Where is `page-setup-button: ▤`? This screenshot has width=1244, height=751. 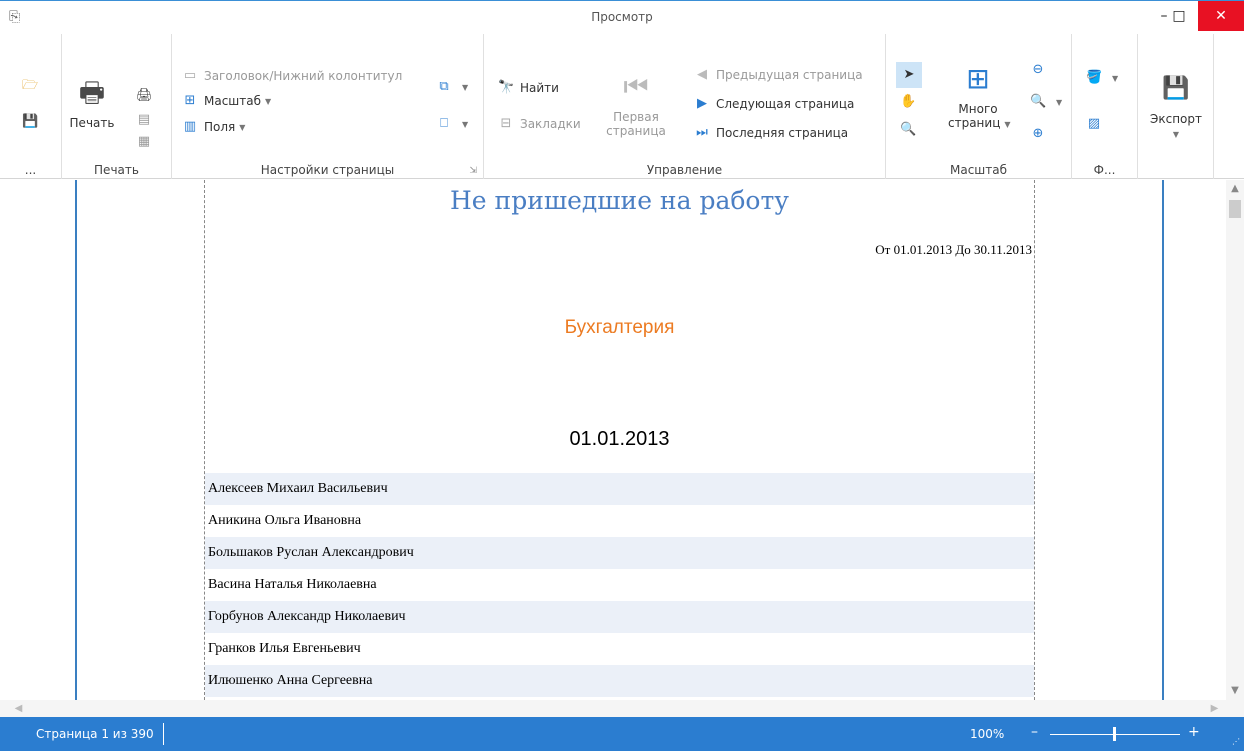 page-setup-button: ▤ is located at coordinates (147, 120).